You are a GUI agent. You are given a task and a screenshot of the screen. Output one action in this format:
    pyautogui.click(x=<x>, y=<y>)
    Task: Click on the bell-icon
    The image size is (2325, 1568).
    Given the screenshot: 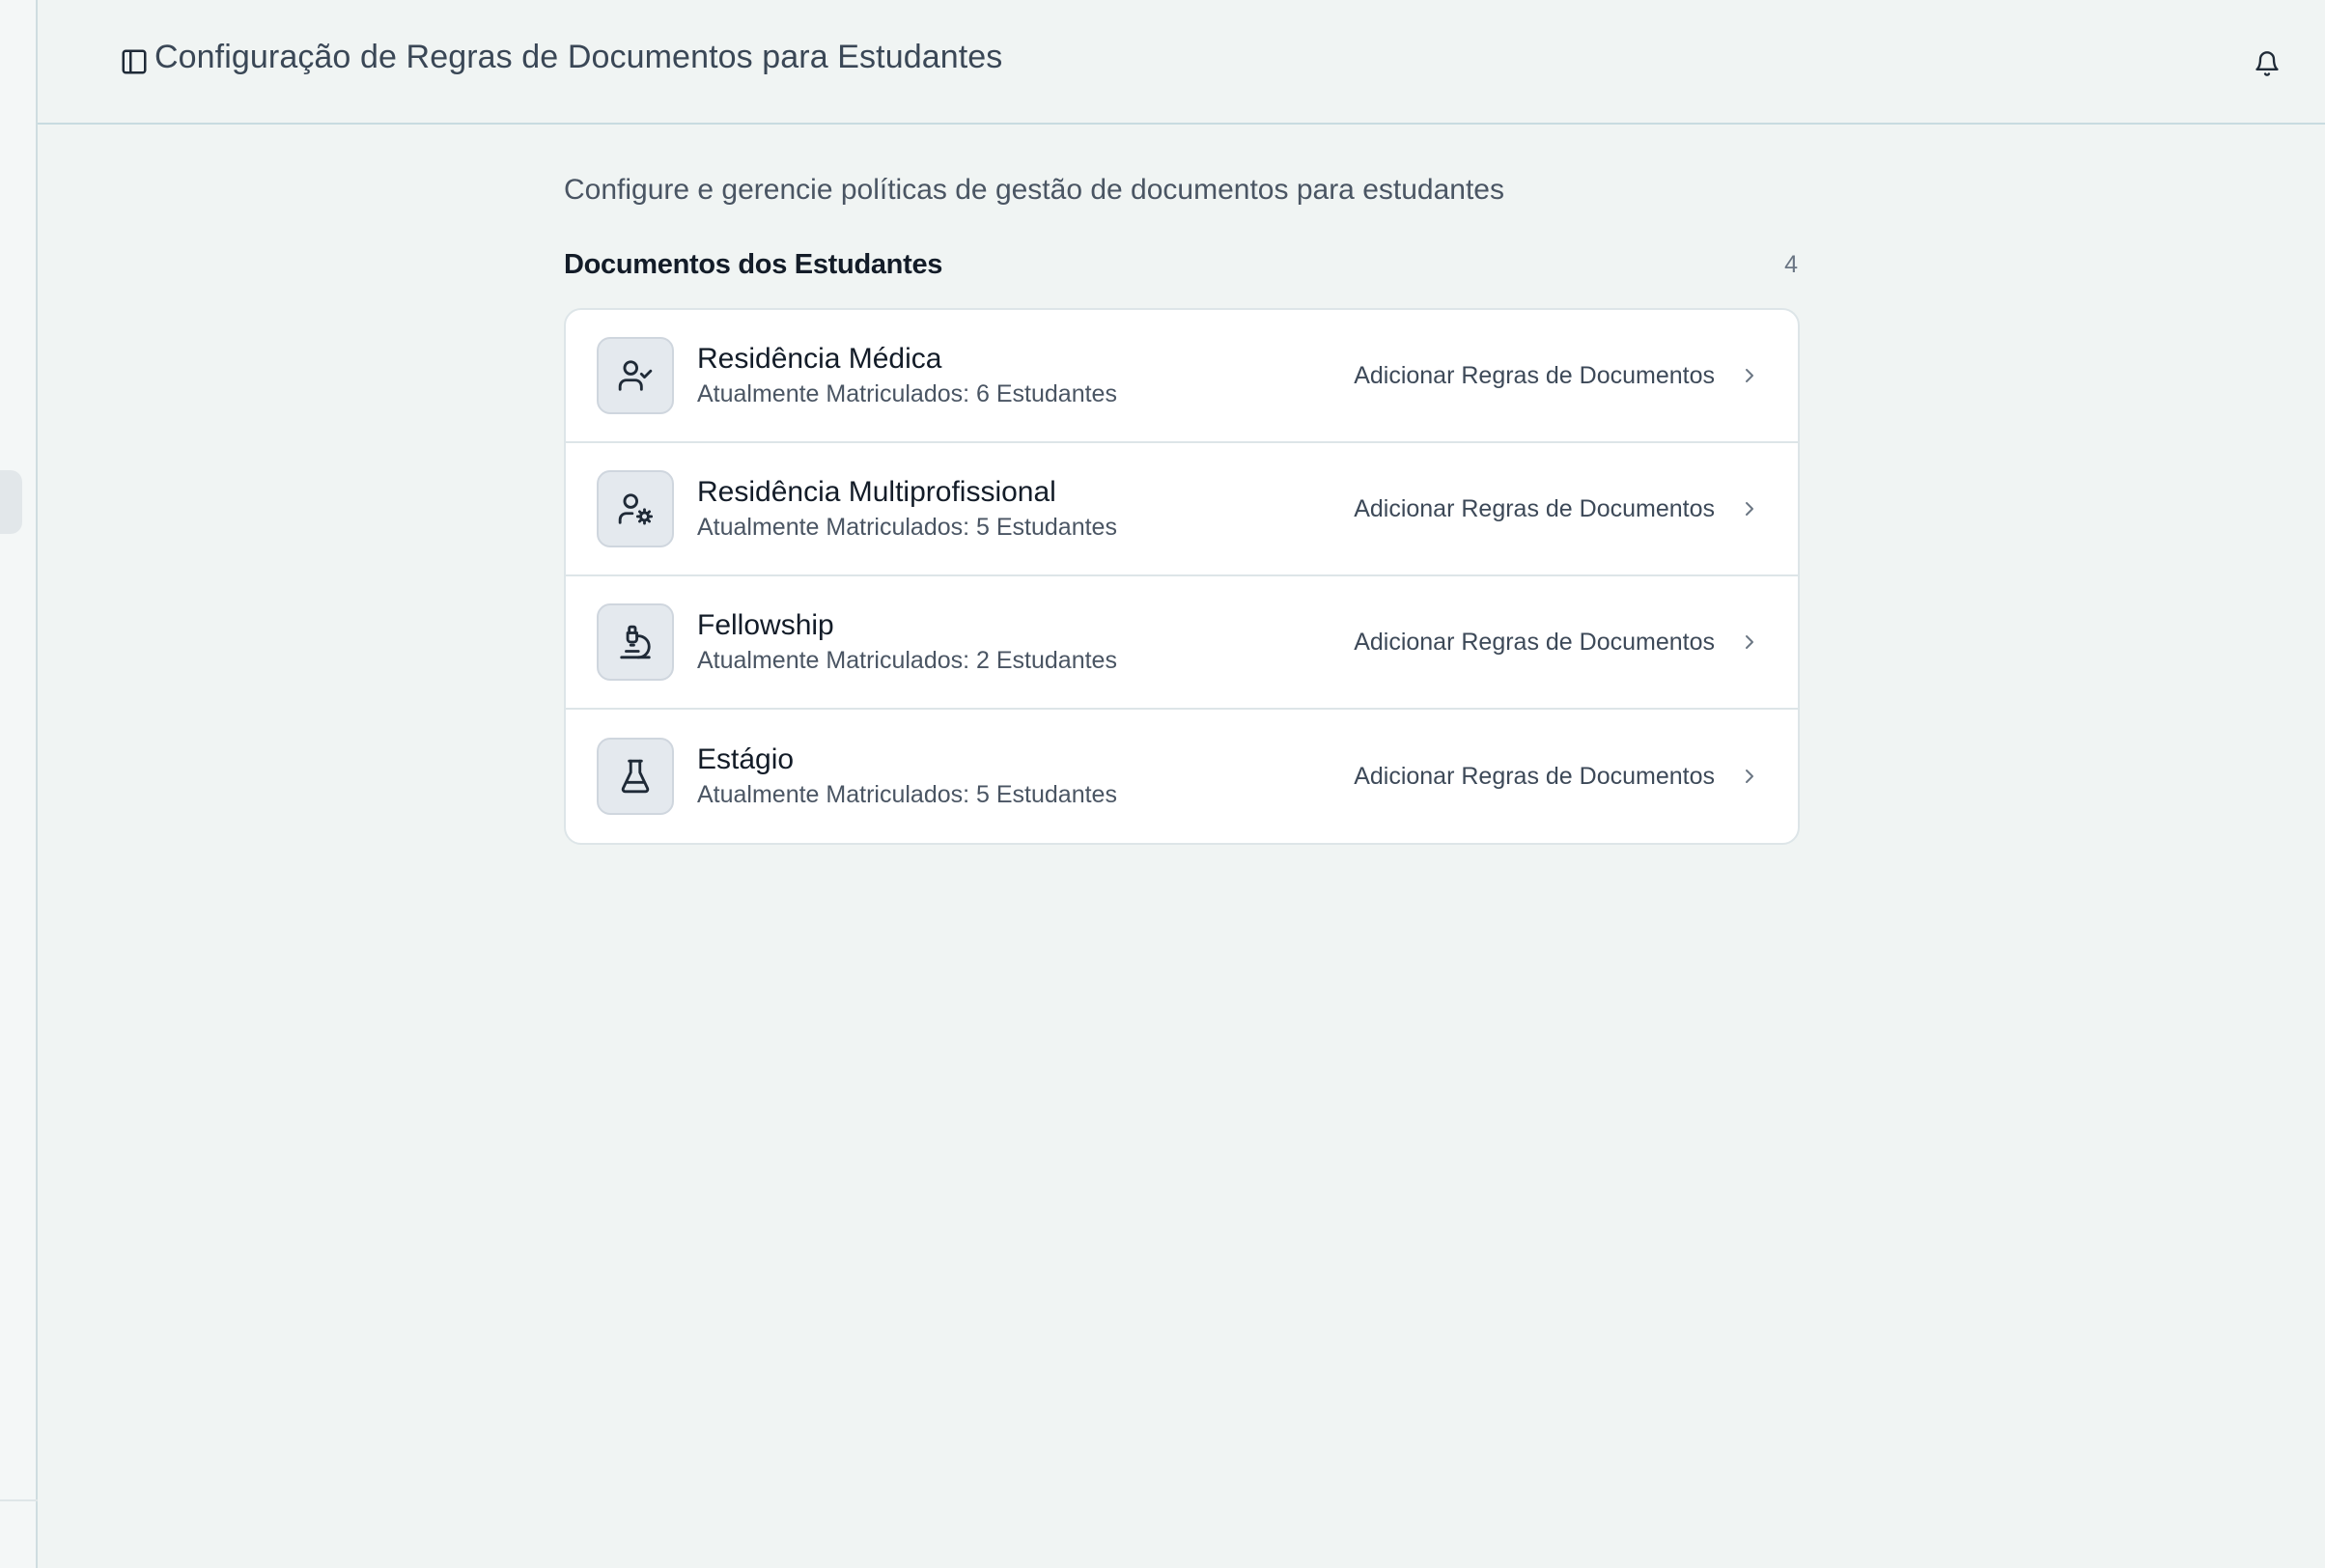 What is the action you would take?
    pyautogui.click(x=2267, y=64)
    